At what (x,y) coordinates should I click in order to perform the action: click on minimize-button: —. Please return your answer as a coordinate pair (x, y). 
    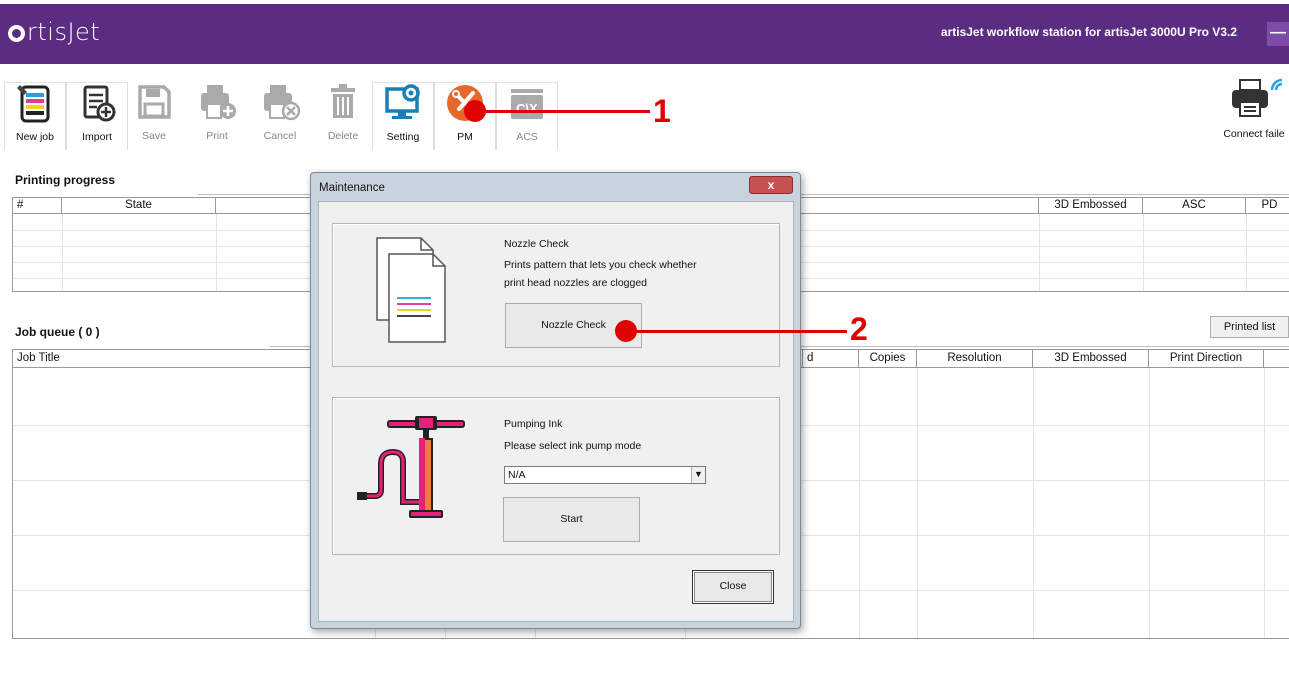
    Looking at the image, I should click on (1278, 34).